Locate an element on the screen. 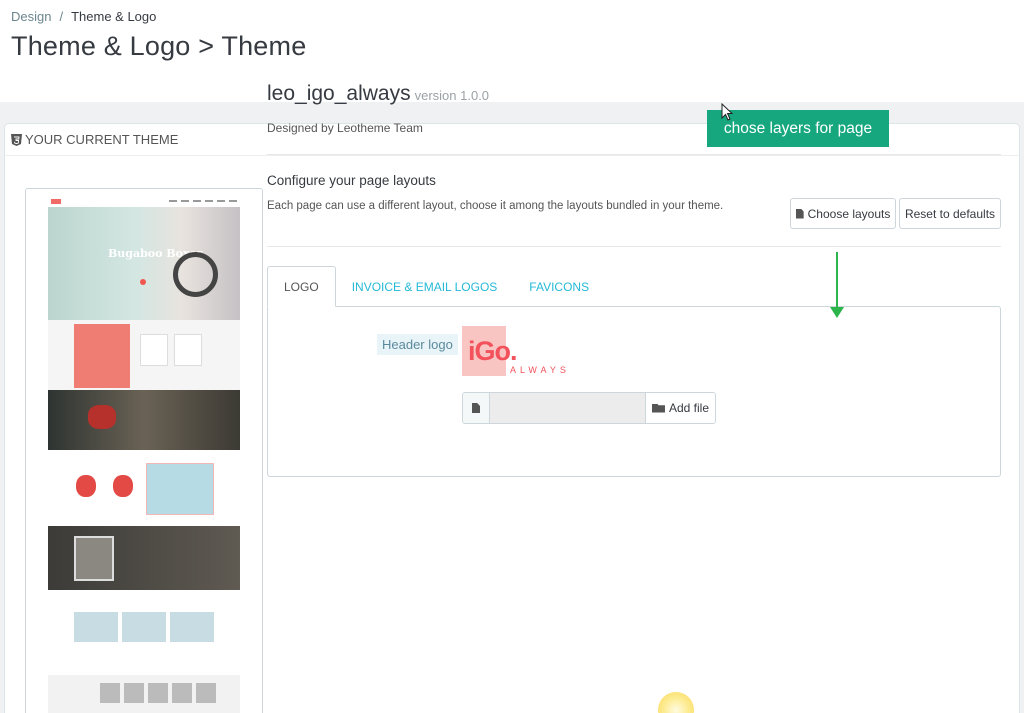 This screenshot has width=1024, height=713. choose-layouts-button: Choose layouts is located at coordinates (843, 213).